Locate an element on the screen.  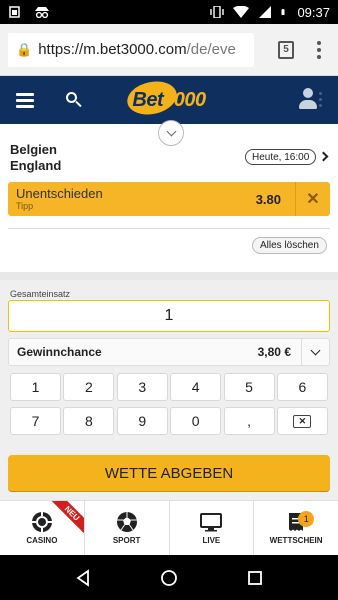
selection-name: Unentschieden is located at coordinates (59, 193).